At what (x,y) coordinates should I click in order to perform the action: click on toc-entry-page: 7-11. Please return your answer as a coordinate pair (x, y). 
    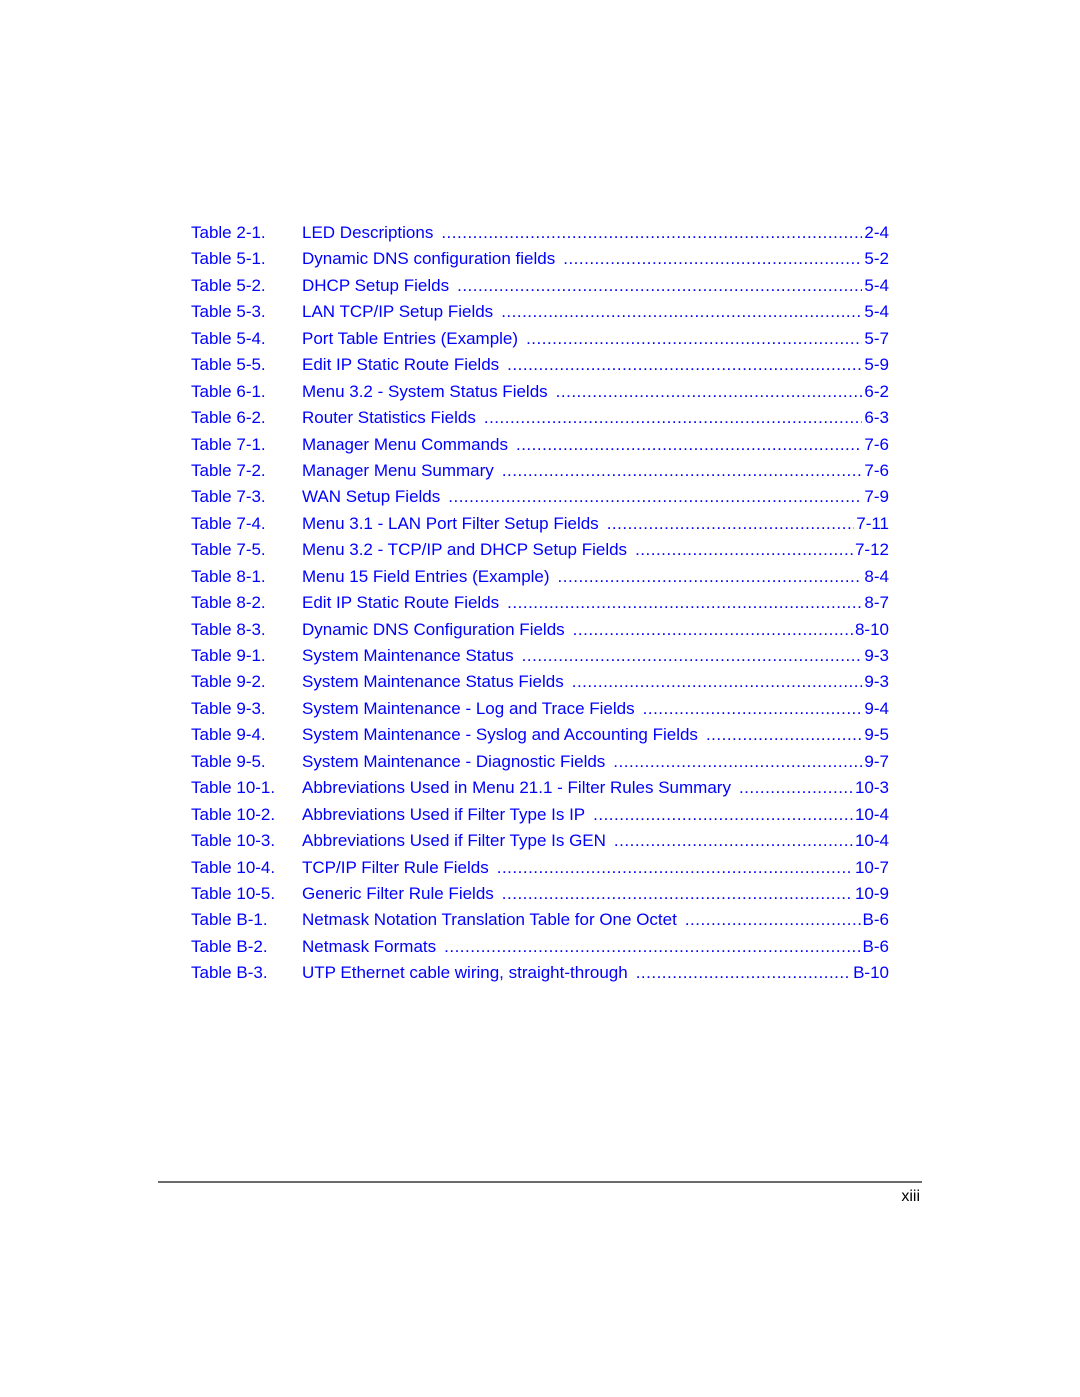
    Looking at the image, I should click on (872, 523).